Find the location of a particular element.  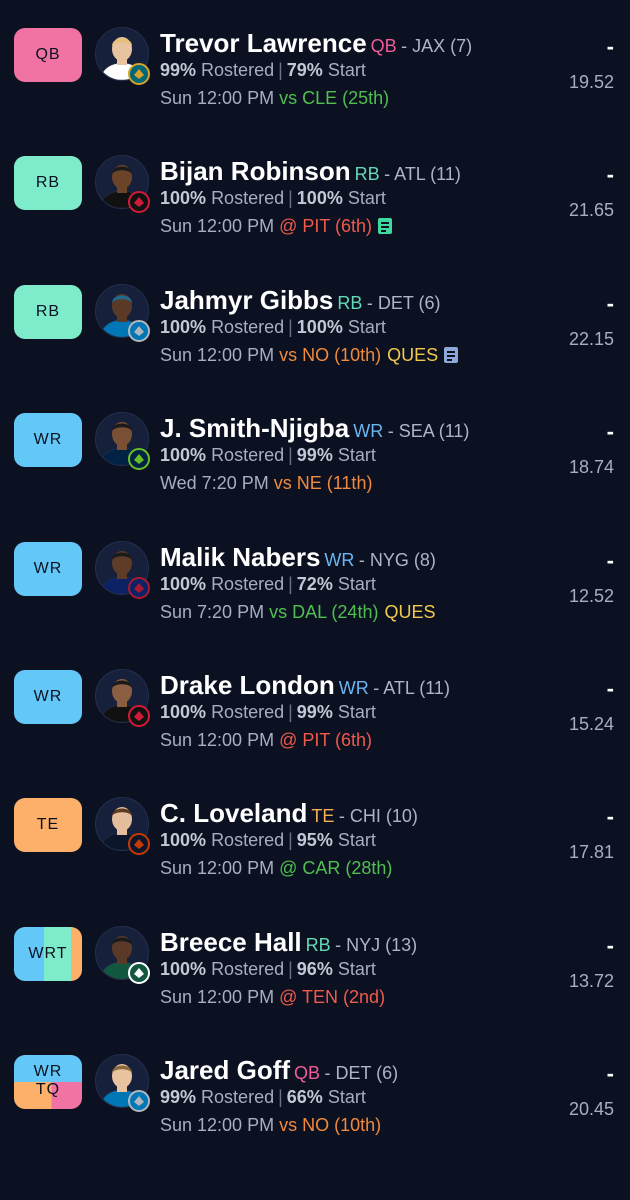

game-line: Sun 12:00 PM vs CLE (25th) is located at coordinates (274, 98).